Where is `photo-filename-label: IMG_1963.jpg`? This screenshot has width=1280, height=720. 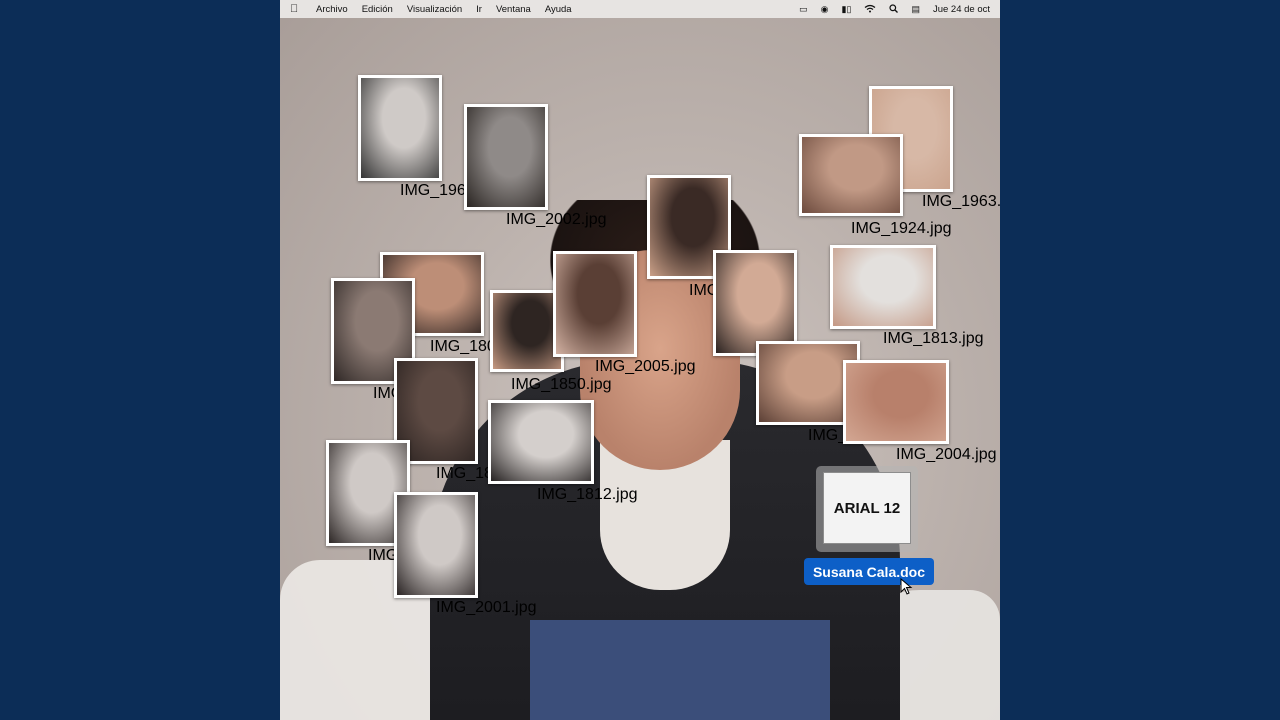 photo-filename-label: IMG_1963.jpg is located at coordinates (961, 202).